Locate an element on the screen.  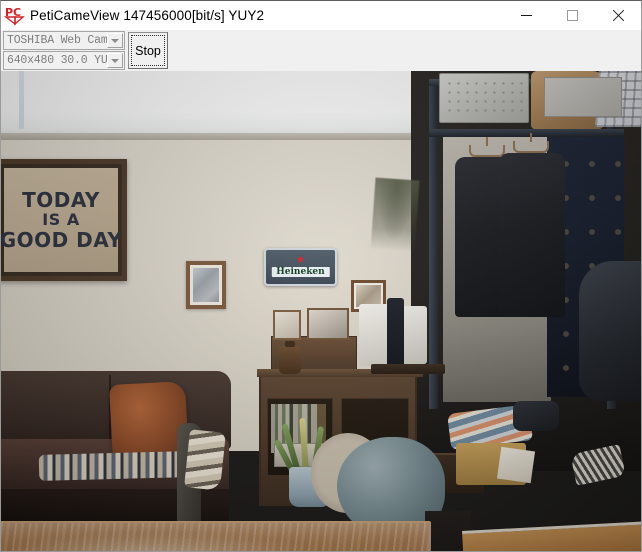
poster-line-3: GOOD DAY is located at coordinates (62, 240).